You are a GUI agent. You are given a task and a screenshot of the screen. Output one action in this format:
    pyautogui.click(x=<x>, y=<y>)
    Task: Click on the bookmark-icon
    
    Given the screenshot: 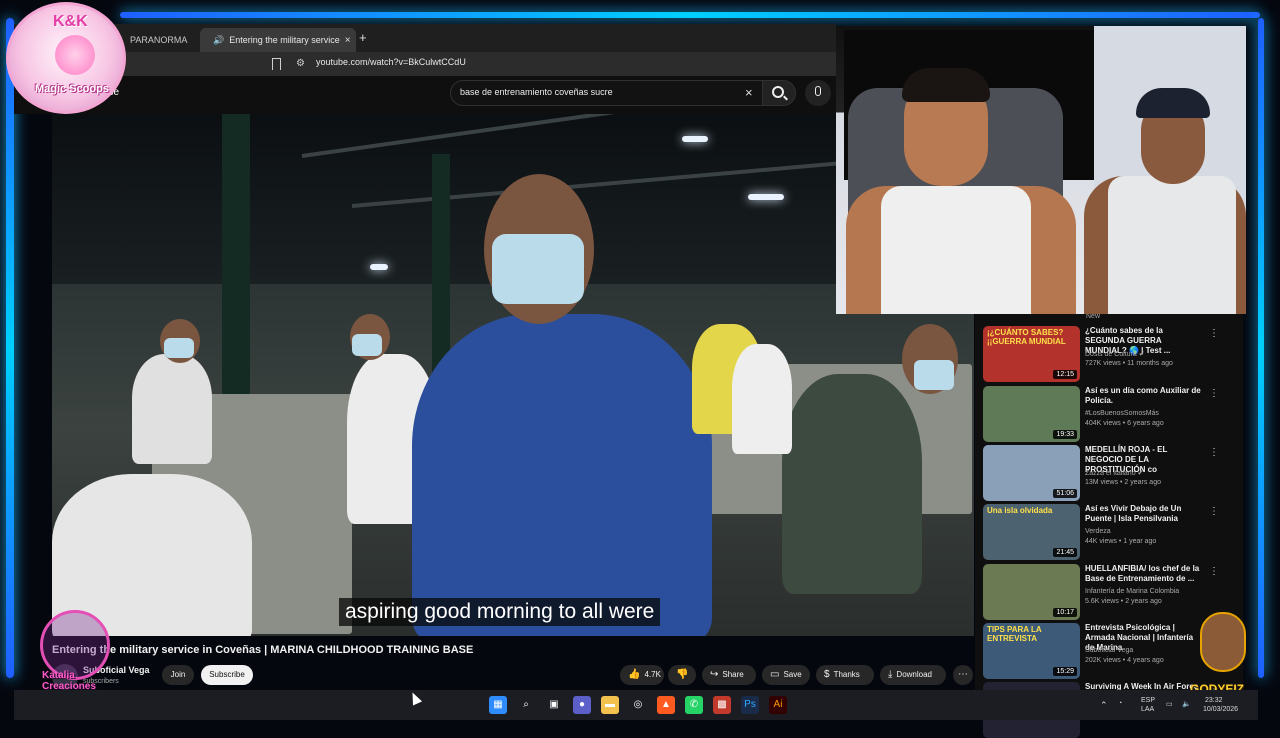 What is the action you would take?
    pyautogui.click(x=276, y=64)
    